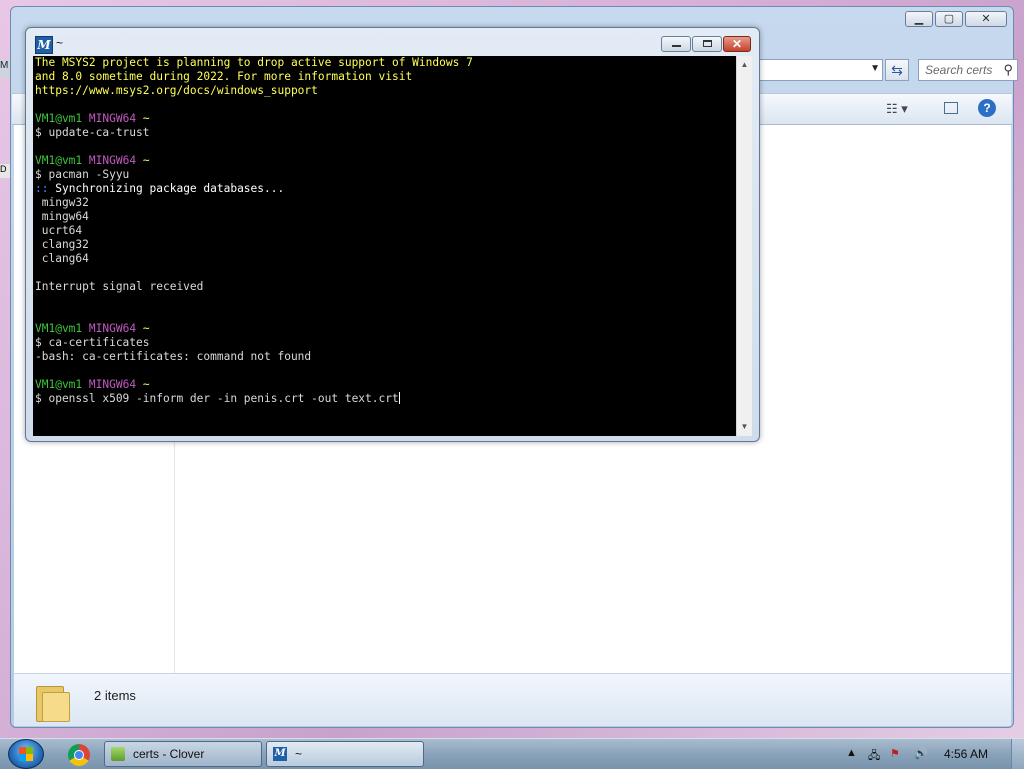  Describe the element at coordinates (919, 19) in the screenshot. I see `explorer-minimize-button: ▁` at that location.